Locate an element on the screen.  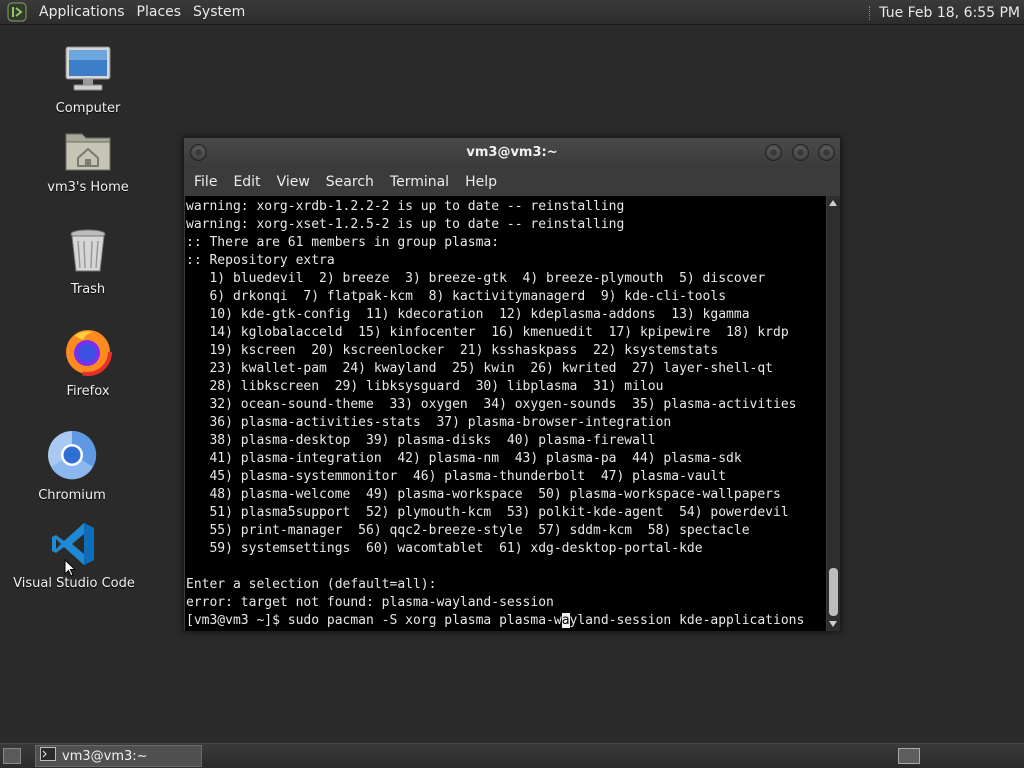
prompt-text: yland-session kde-applications is located at coordinates (687, 620).